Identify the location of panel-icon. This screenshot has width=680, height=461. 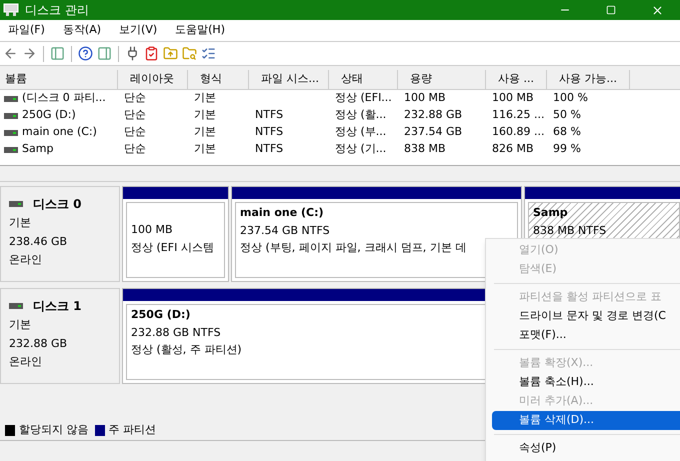
(57, 53).